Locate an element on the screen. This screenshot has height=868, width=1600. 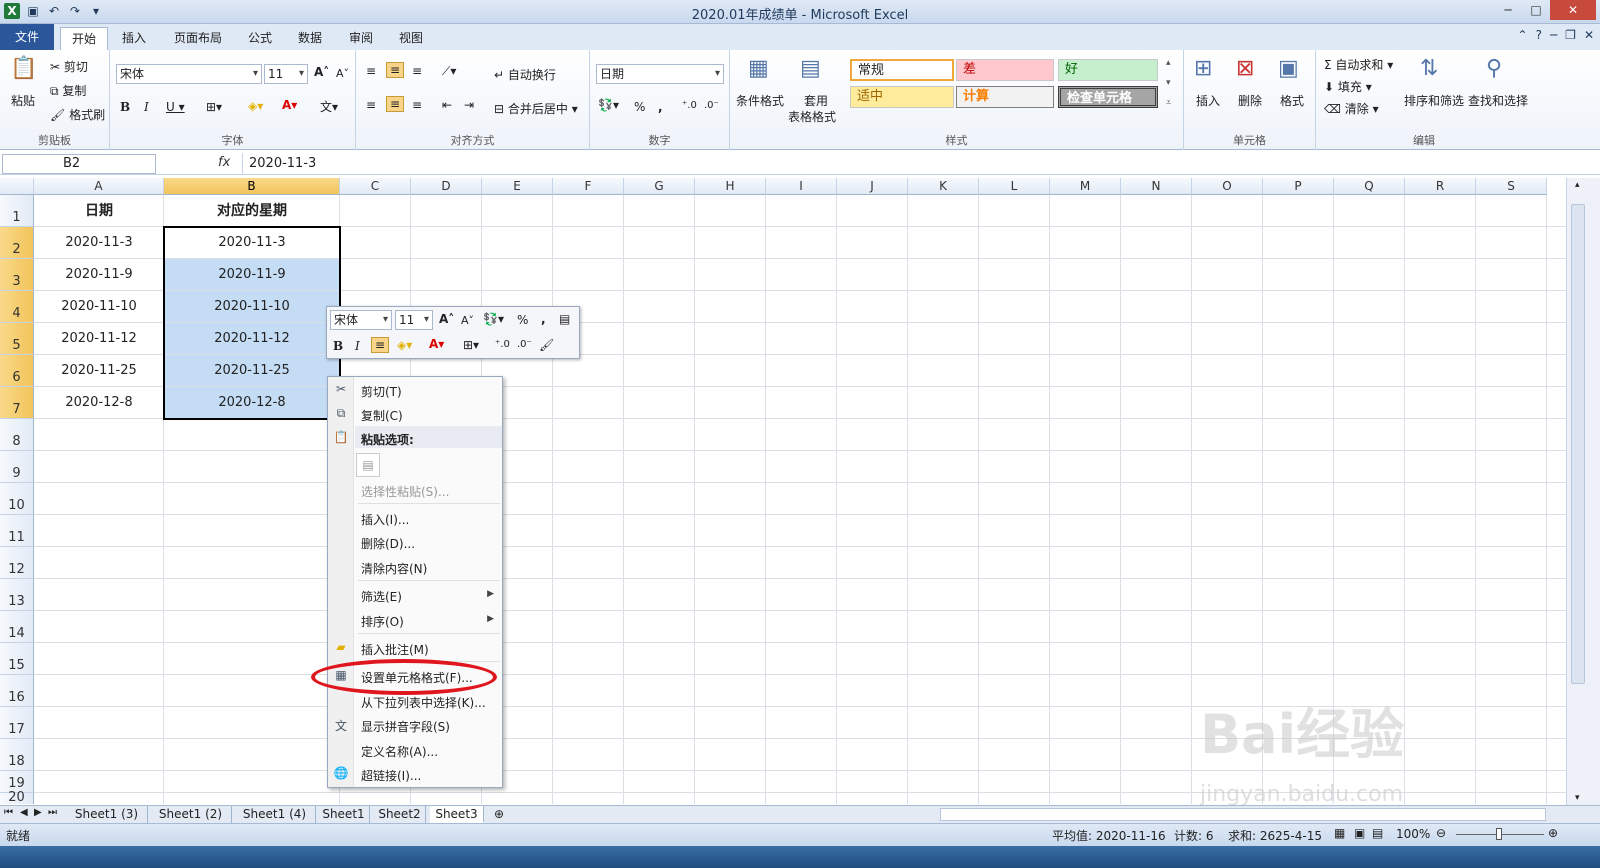
column-header: H is located at coordinates (730, 186).